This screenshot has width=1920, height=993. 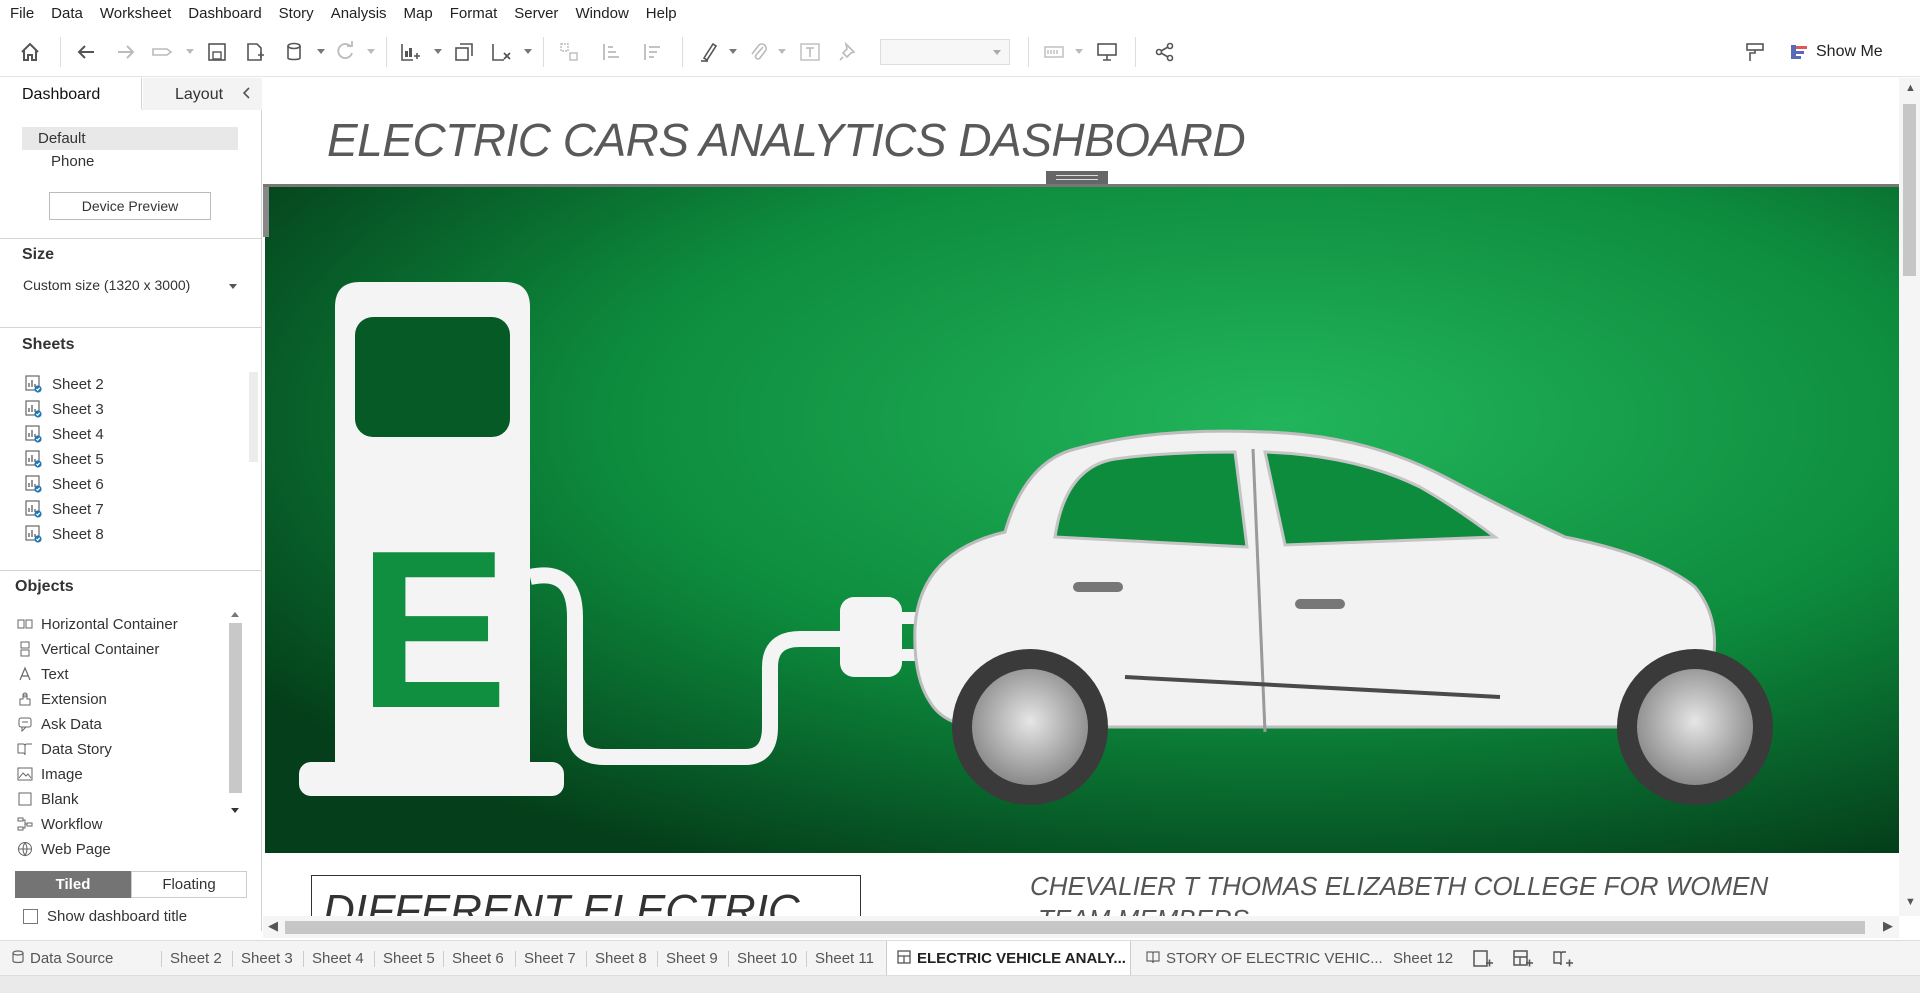 I want to click on container-drag-handle, so click(x=1077, y=177).